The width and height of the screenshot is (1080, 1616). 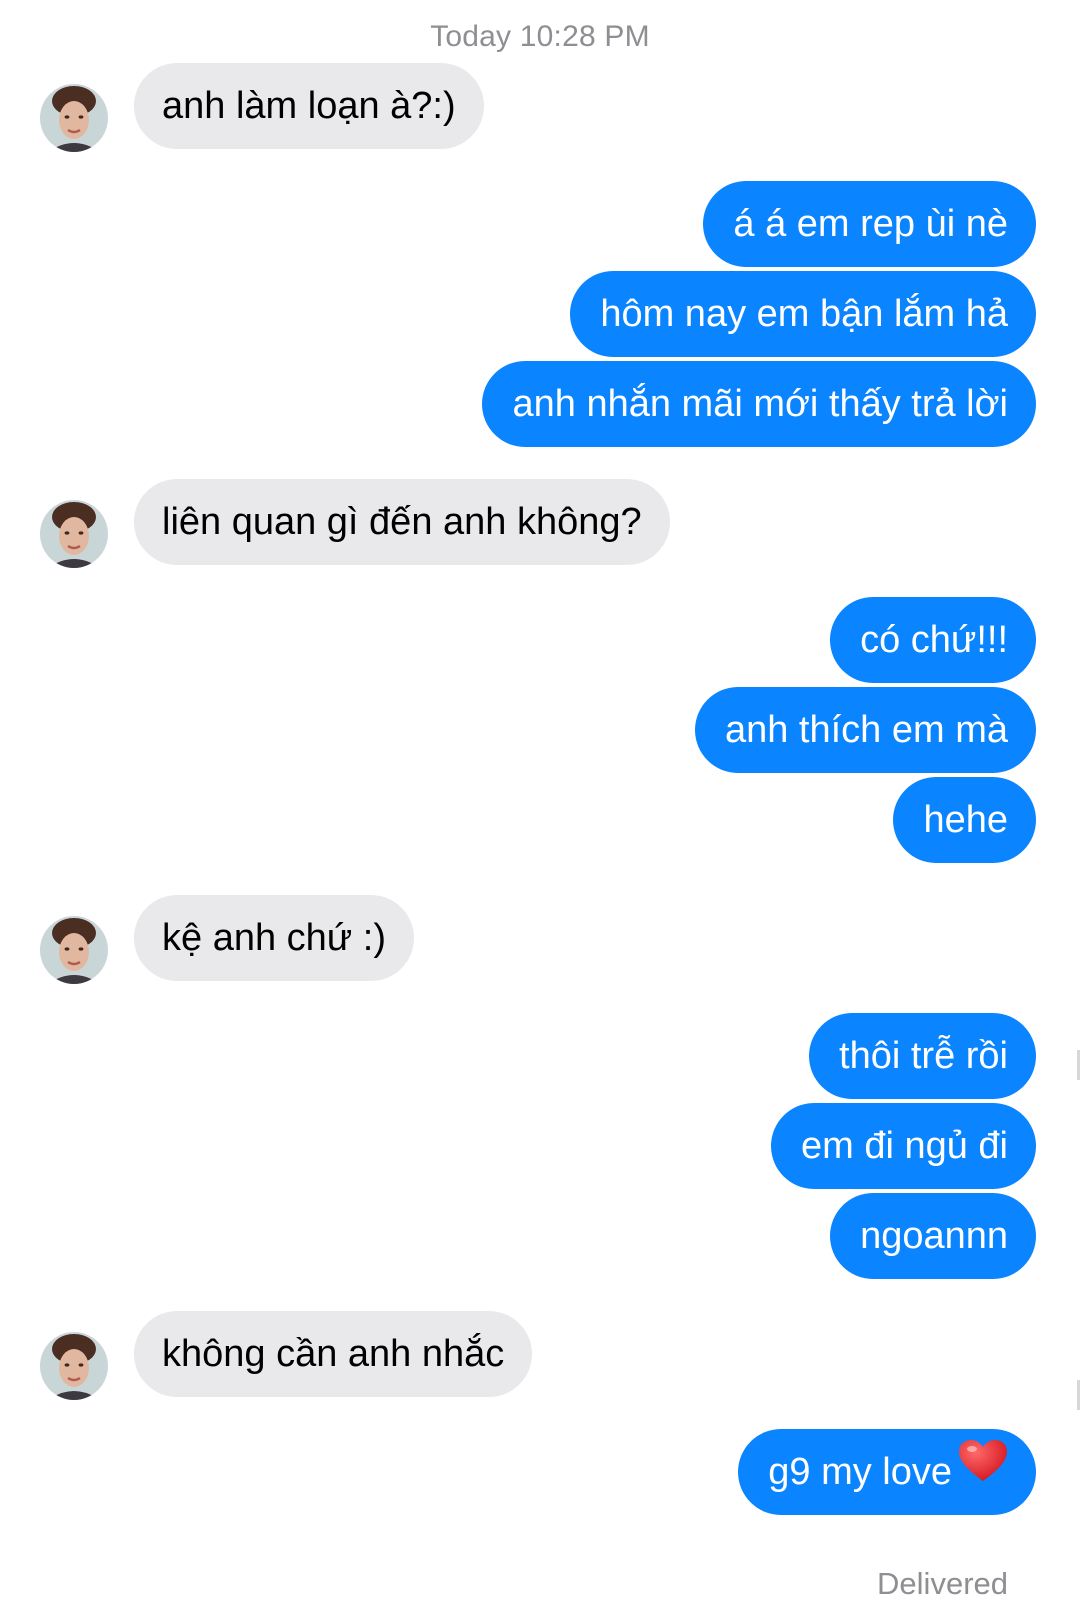 I want to click on message-bubble-outgoing: á á em rep ùi nè, so click(x=869, y=224).